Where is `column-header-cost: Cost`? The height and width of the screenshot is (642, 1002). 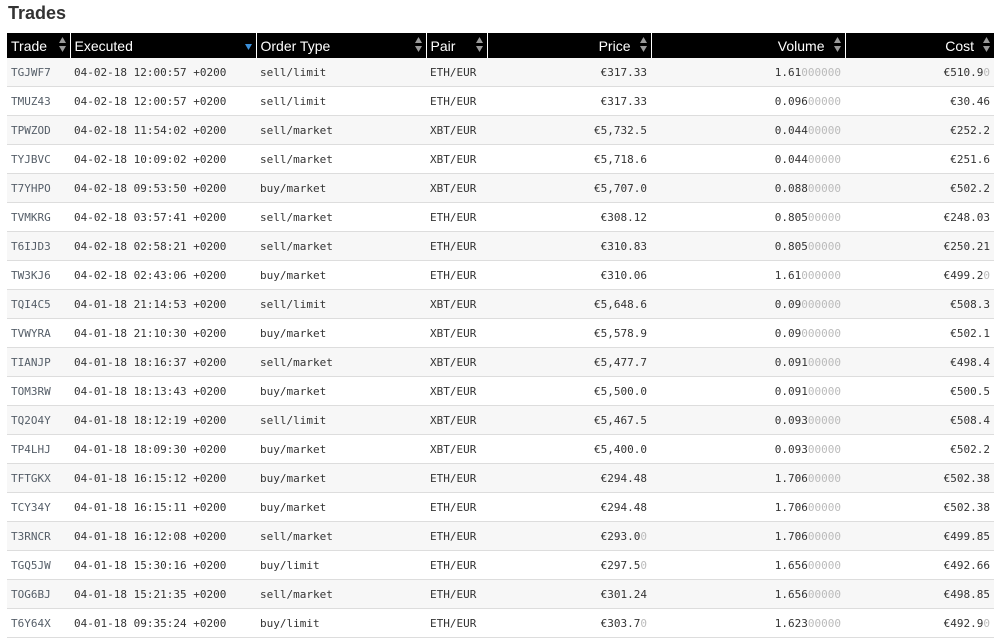 column-header-cost: Cost is located at coordinates (919, 45).